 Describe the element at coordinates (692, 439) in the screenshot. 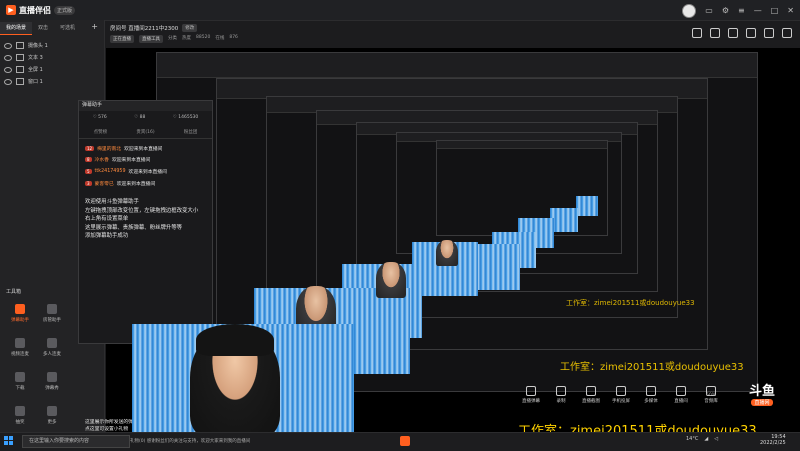

I see `weather-text: 14°C` at that location.